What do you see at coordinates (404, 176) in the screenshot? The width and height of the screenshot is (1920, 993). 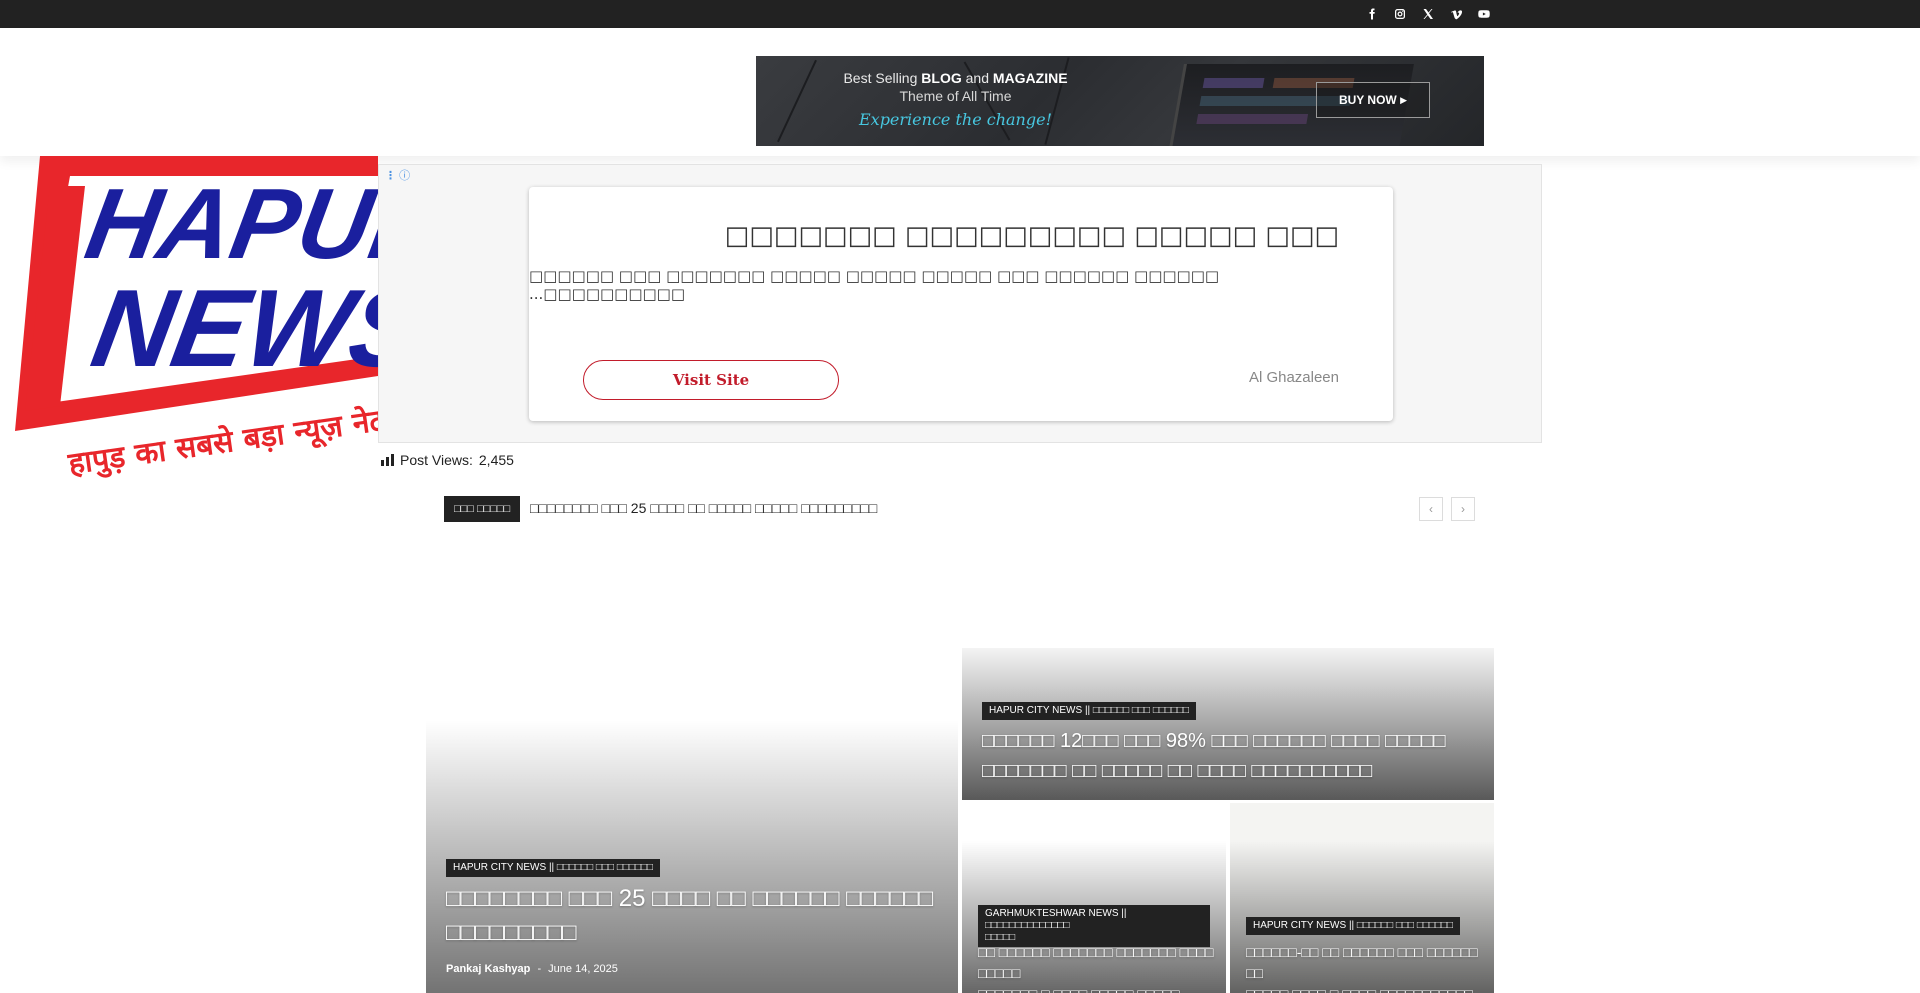 I see `info-icon: ⓘ` at bounding box center [404, 176].